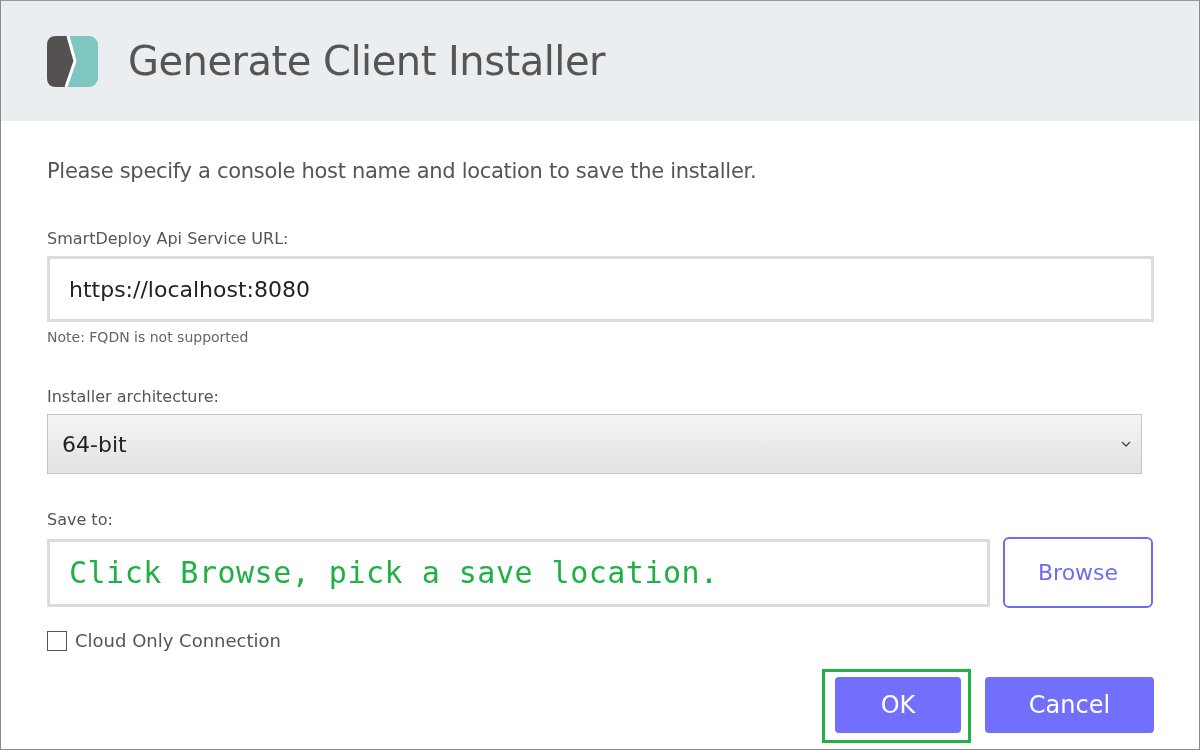 This screenshot has height=750, width=1200. I want to click on window-title: Generate Client Installer, so click(366, 61).